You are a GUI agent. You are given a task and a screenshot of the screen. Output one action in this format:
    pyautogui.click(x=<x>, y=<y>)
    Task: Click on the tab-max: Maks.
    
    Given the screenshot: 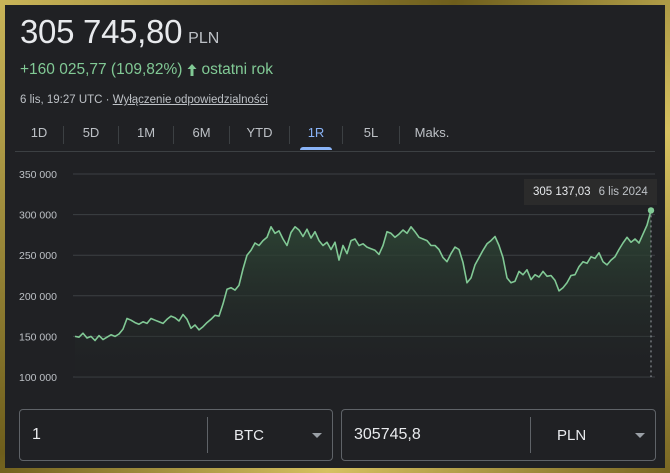 What is the action you would take?
    pyautogui.click(x=432, y=134)
    